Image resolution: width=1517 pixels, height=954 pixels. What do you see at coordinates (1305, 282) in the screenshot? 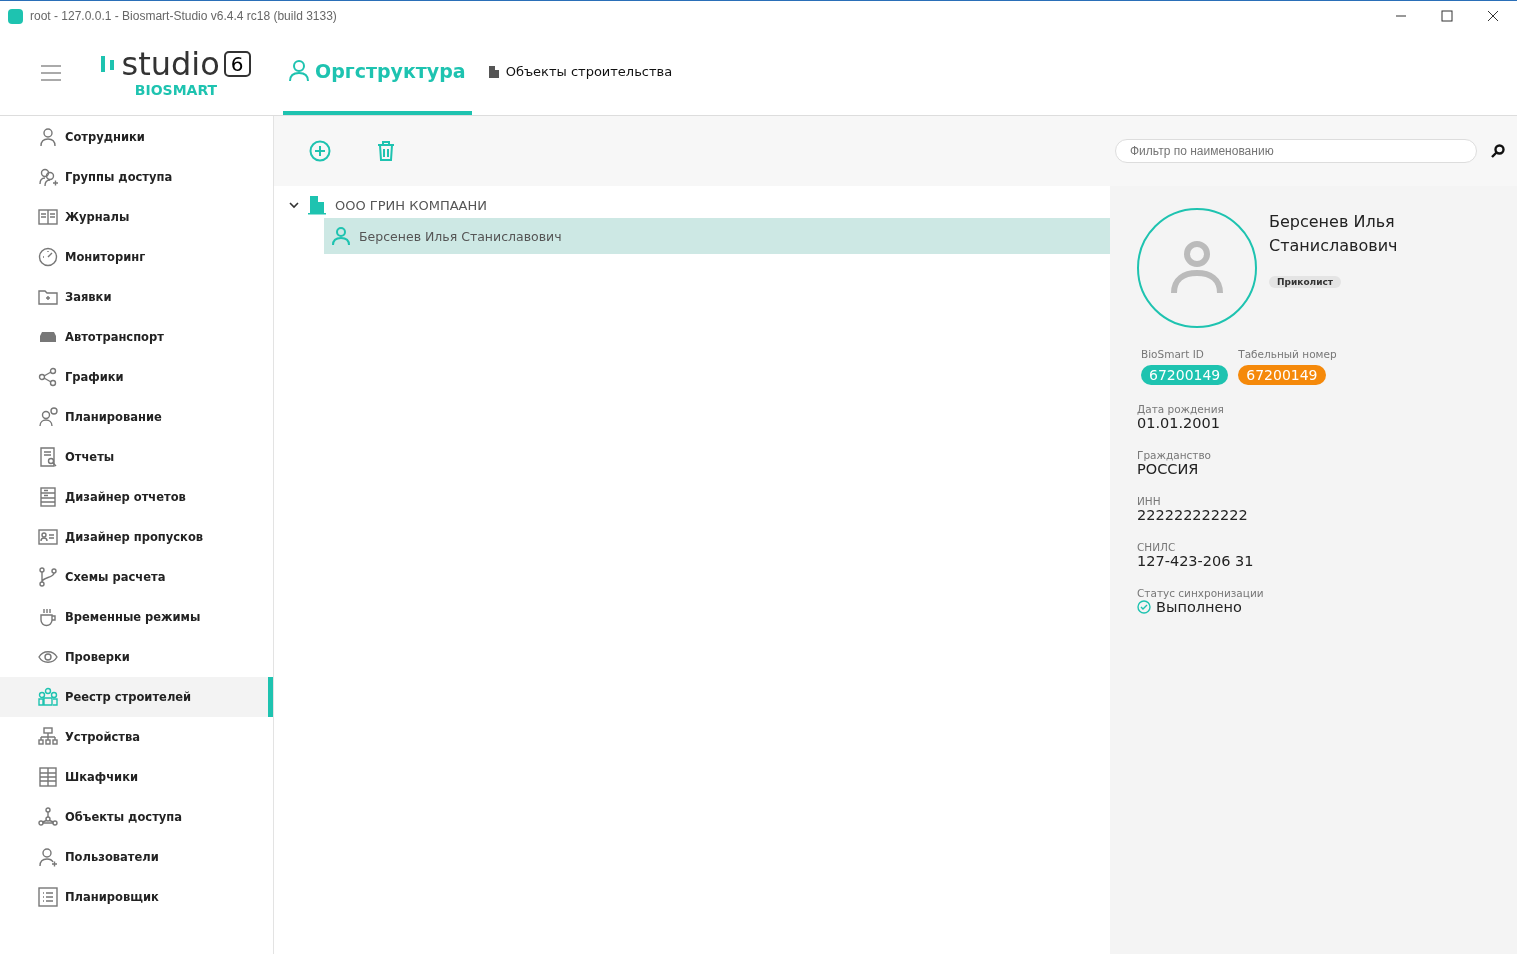
I see `tag: Приколист` at bounding box center [1305, 282].